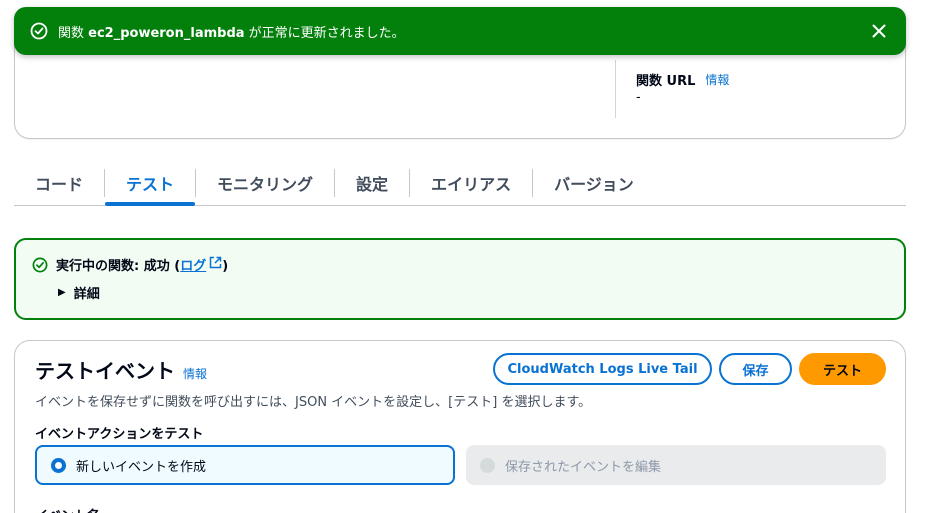 The width and height of the screenshot is (925, 513). Describe the element at coordinates (666, 81) in the screenshot. I see `function-url-label: 関数 URL` at that location.